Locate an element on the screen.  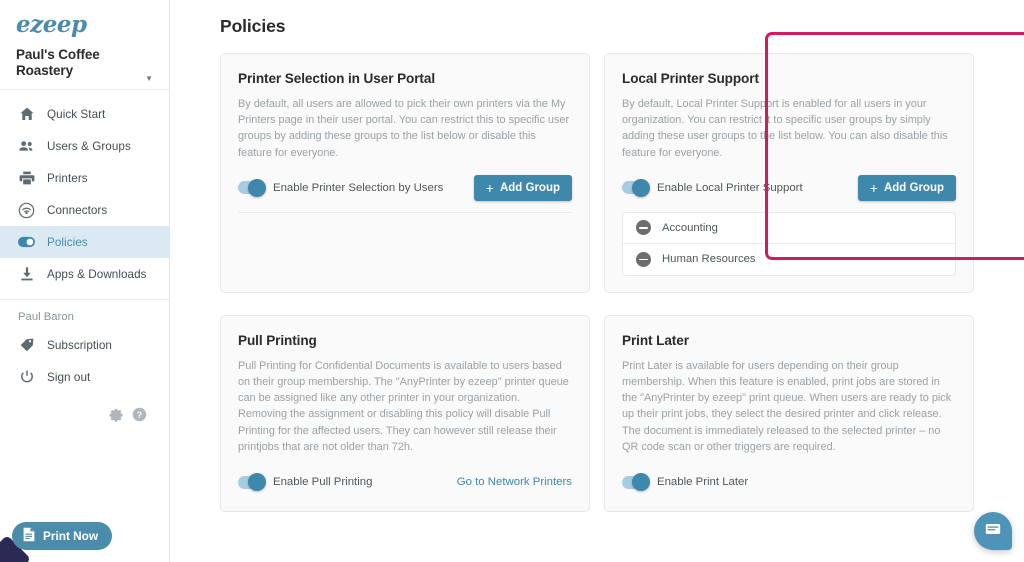
sidebar-item-quick-start: Quick Start is located at coordinates (84, 114).